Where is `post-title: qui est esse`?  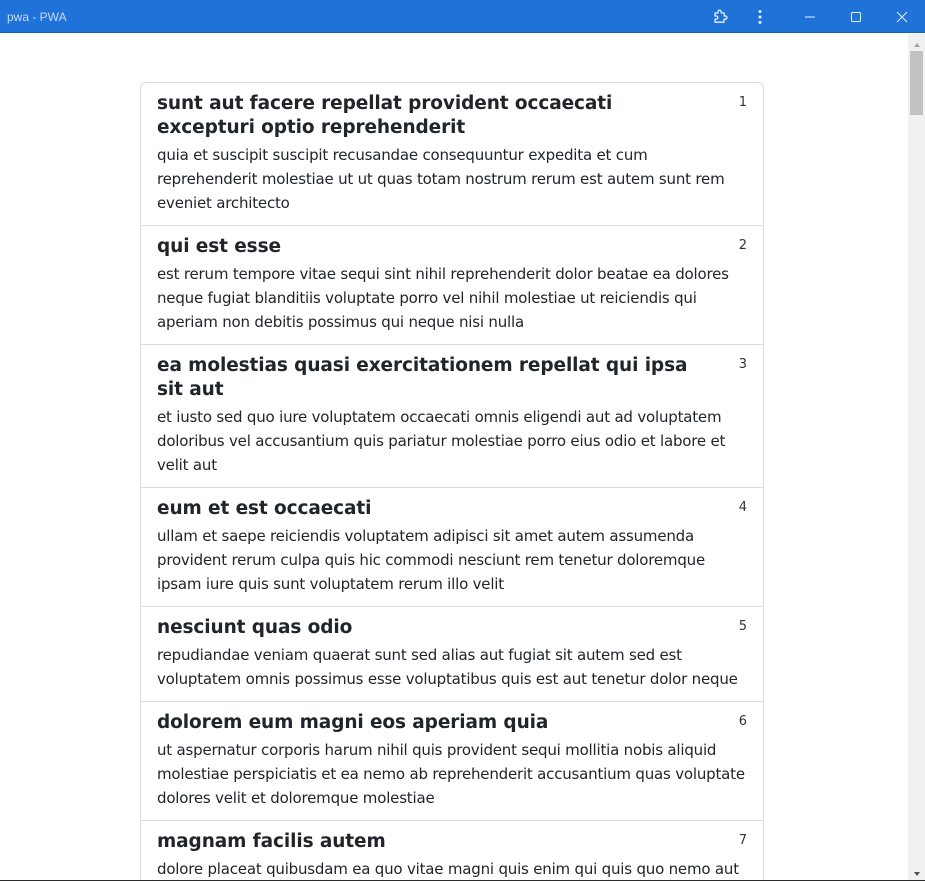
post-title: qui est esse is located at coordinates (219, 246).